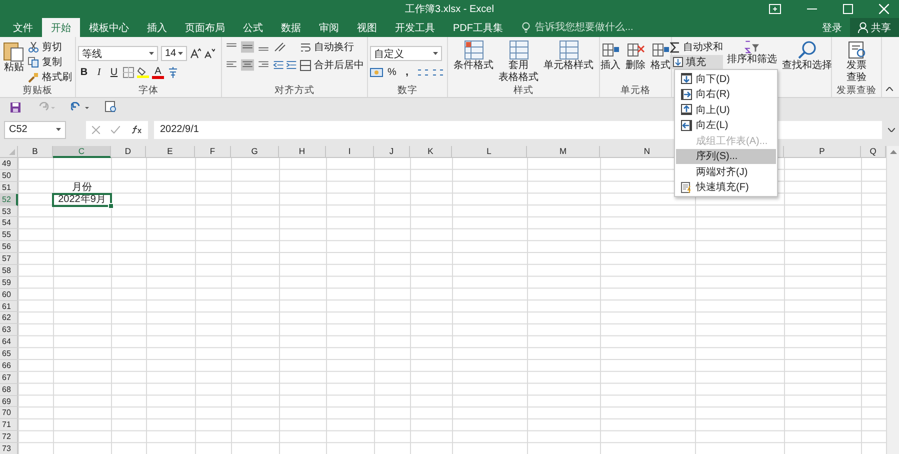 Image resolution: width=899 pixels, height=454 pixels. What do you see at coordinates (80, 107) in the screenshot?
I see `undo-icon` at bounding box center [80, 107].